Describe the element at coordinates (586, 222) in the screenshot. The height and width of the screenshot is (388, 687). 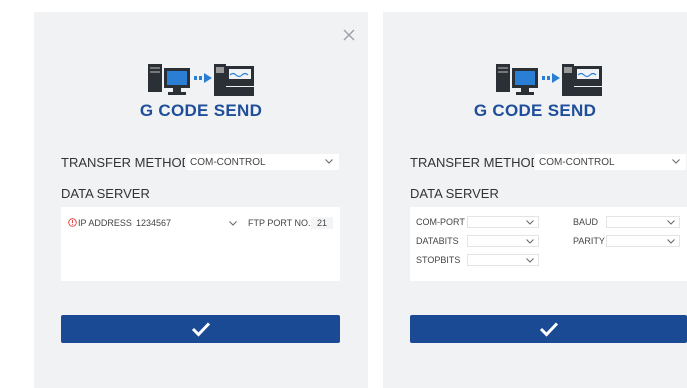
I see `baud-label: BAUD` at that location.